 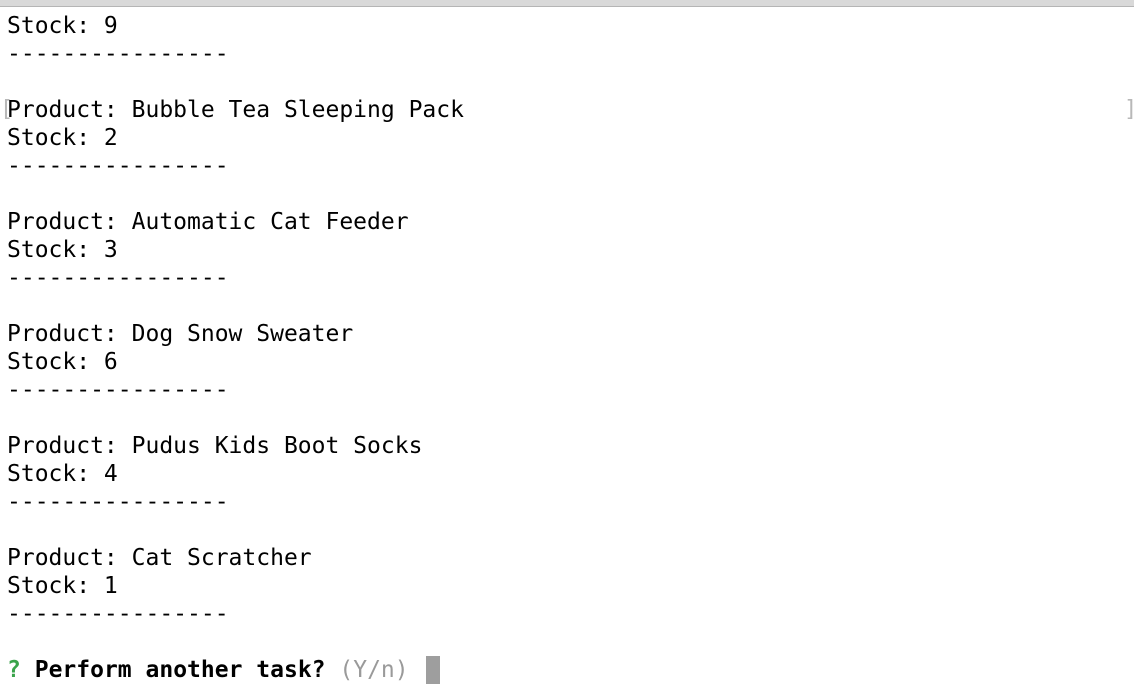 What do you see at coordinates (14, 670) in the screenshot?
I see `prompt-question-mark: ?` at bounding box center [14, 670].